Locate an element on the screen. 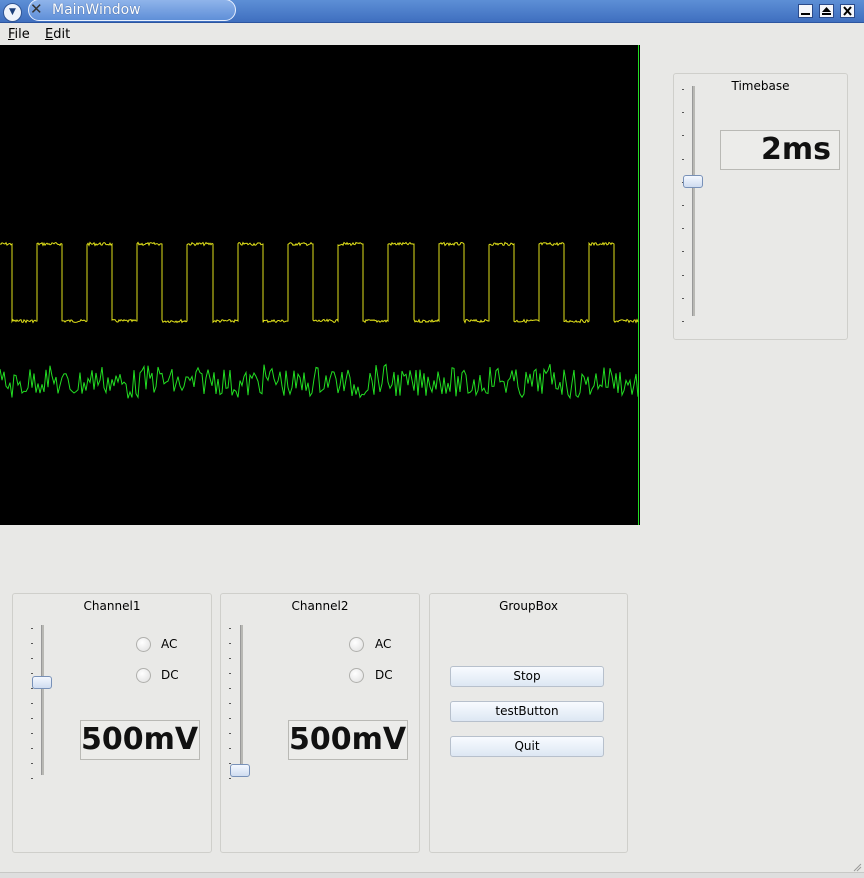  channel2-slider-ticks is located at coordinates (230, 703).